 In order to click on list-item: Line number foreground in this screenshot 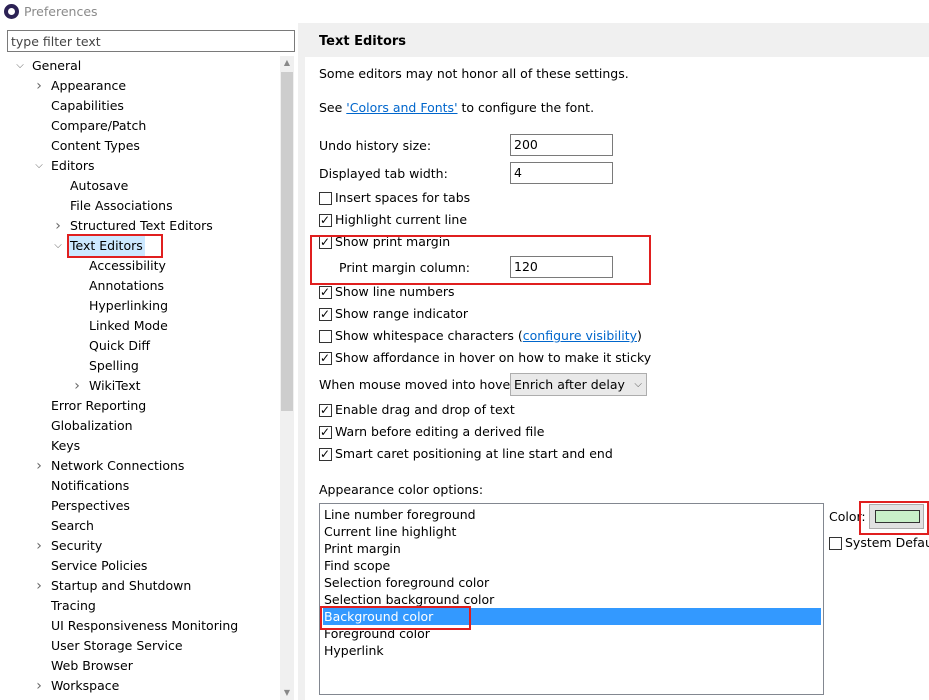, I will do `click(399, 514)`.